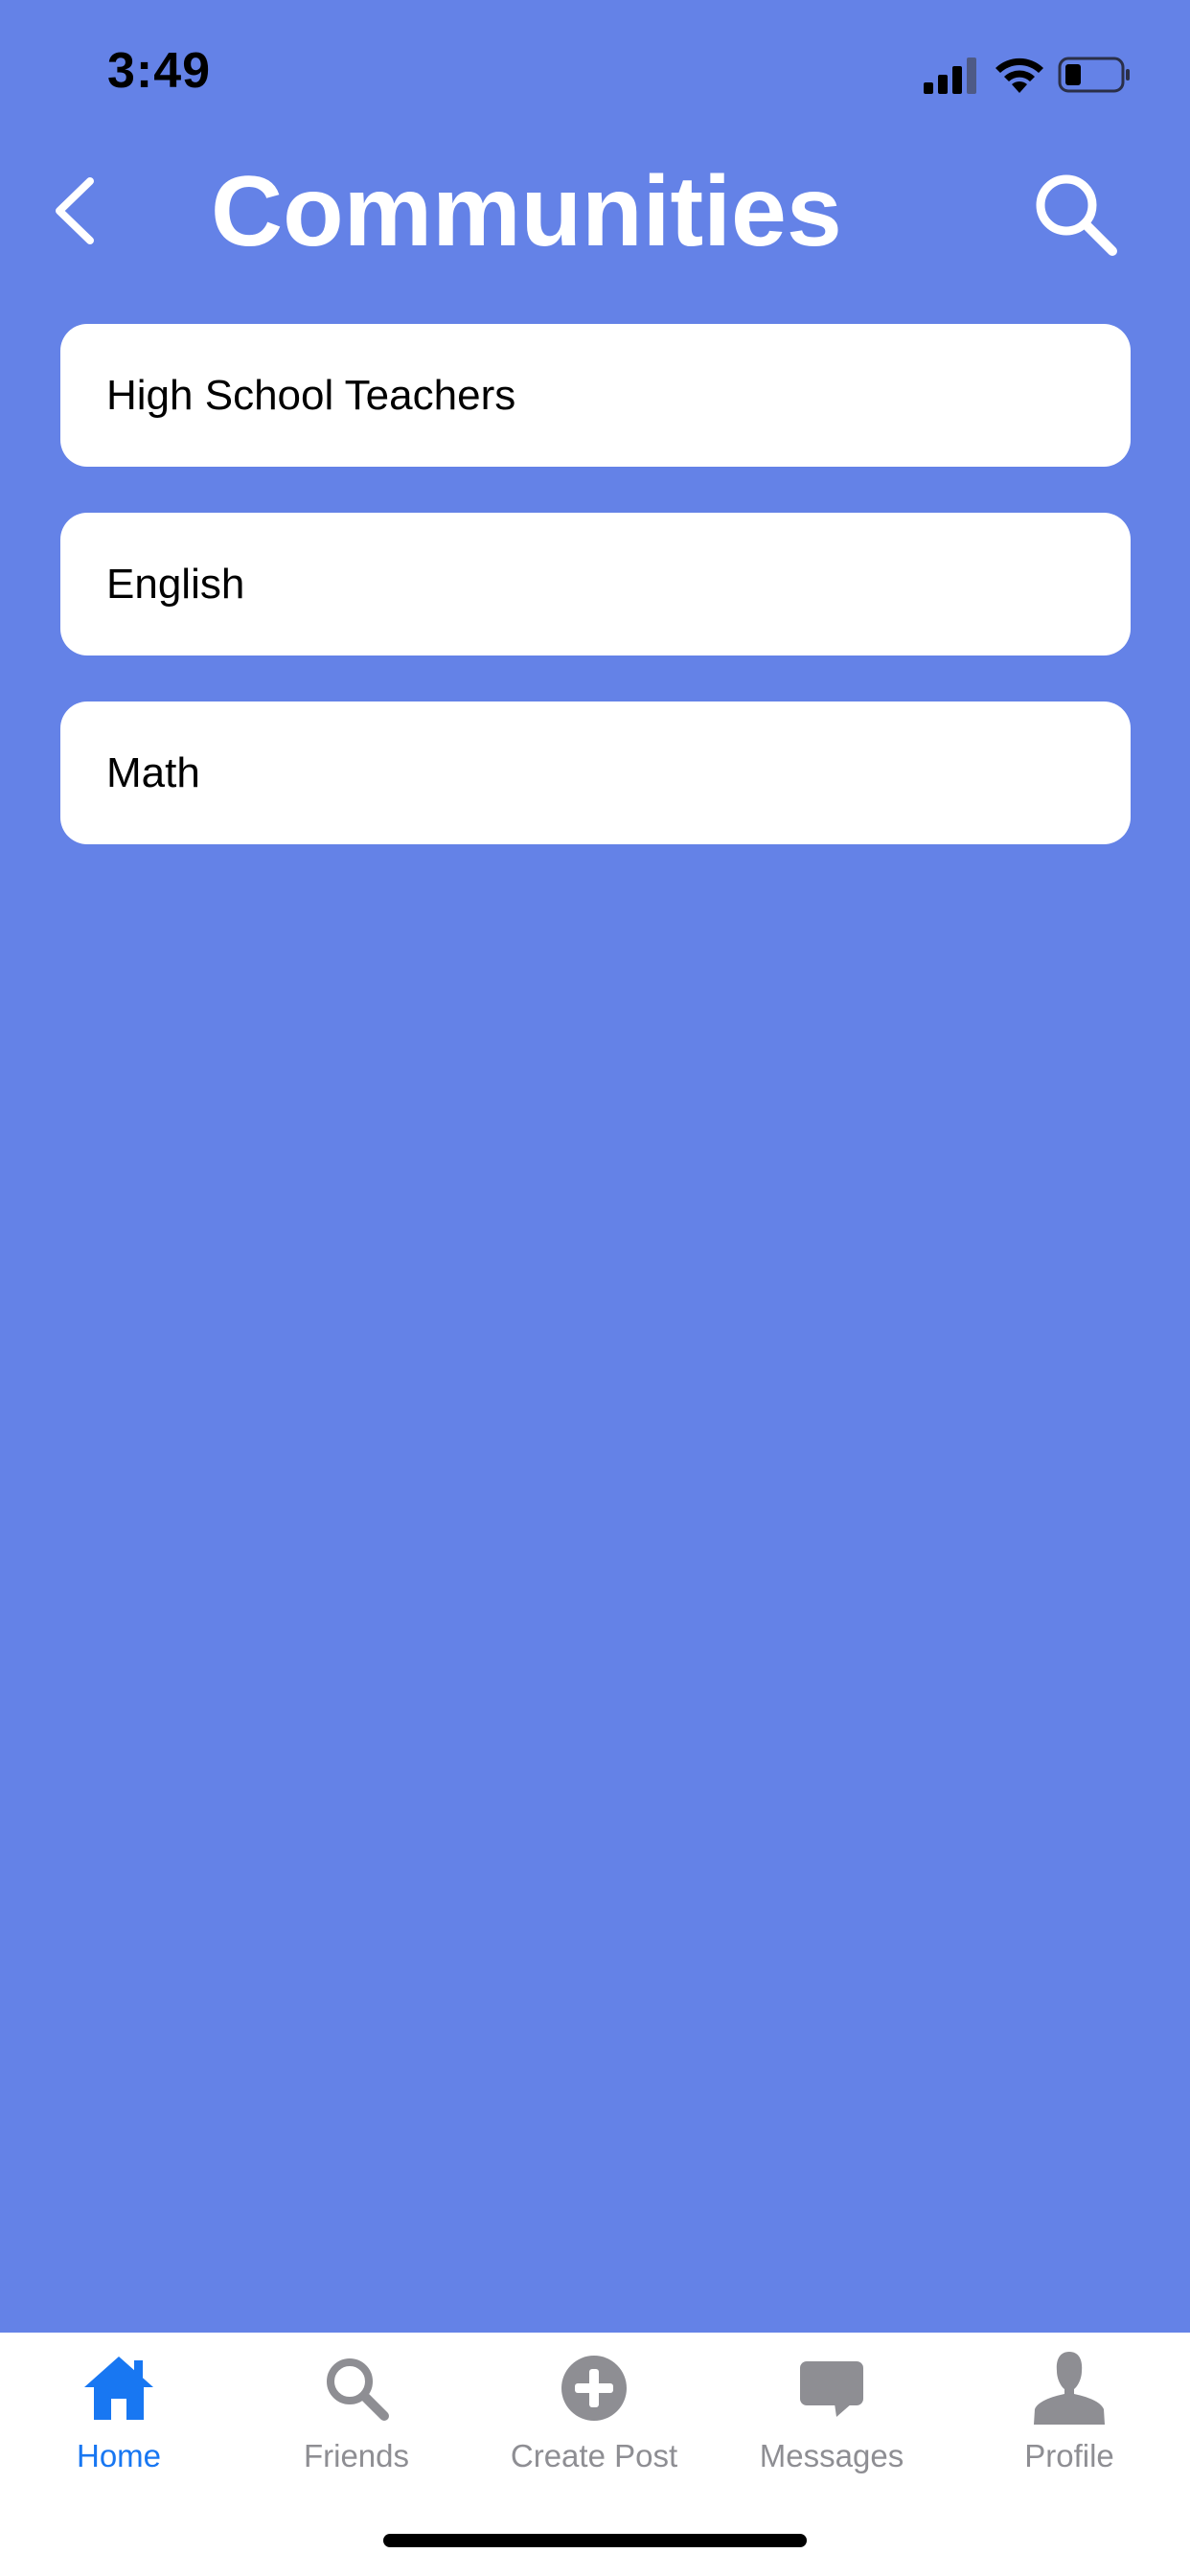 The height and width of the screenshot is (2576, 1190). Describe the element at coordinates (595, 584) in the screenshot. I see `community-item-english: English` at that location.